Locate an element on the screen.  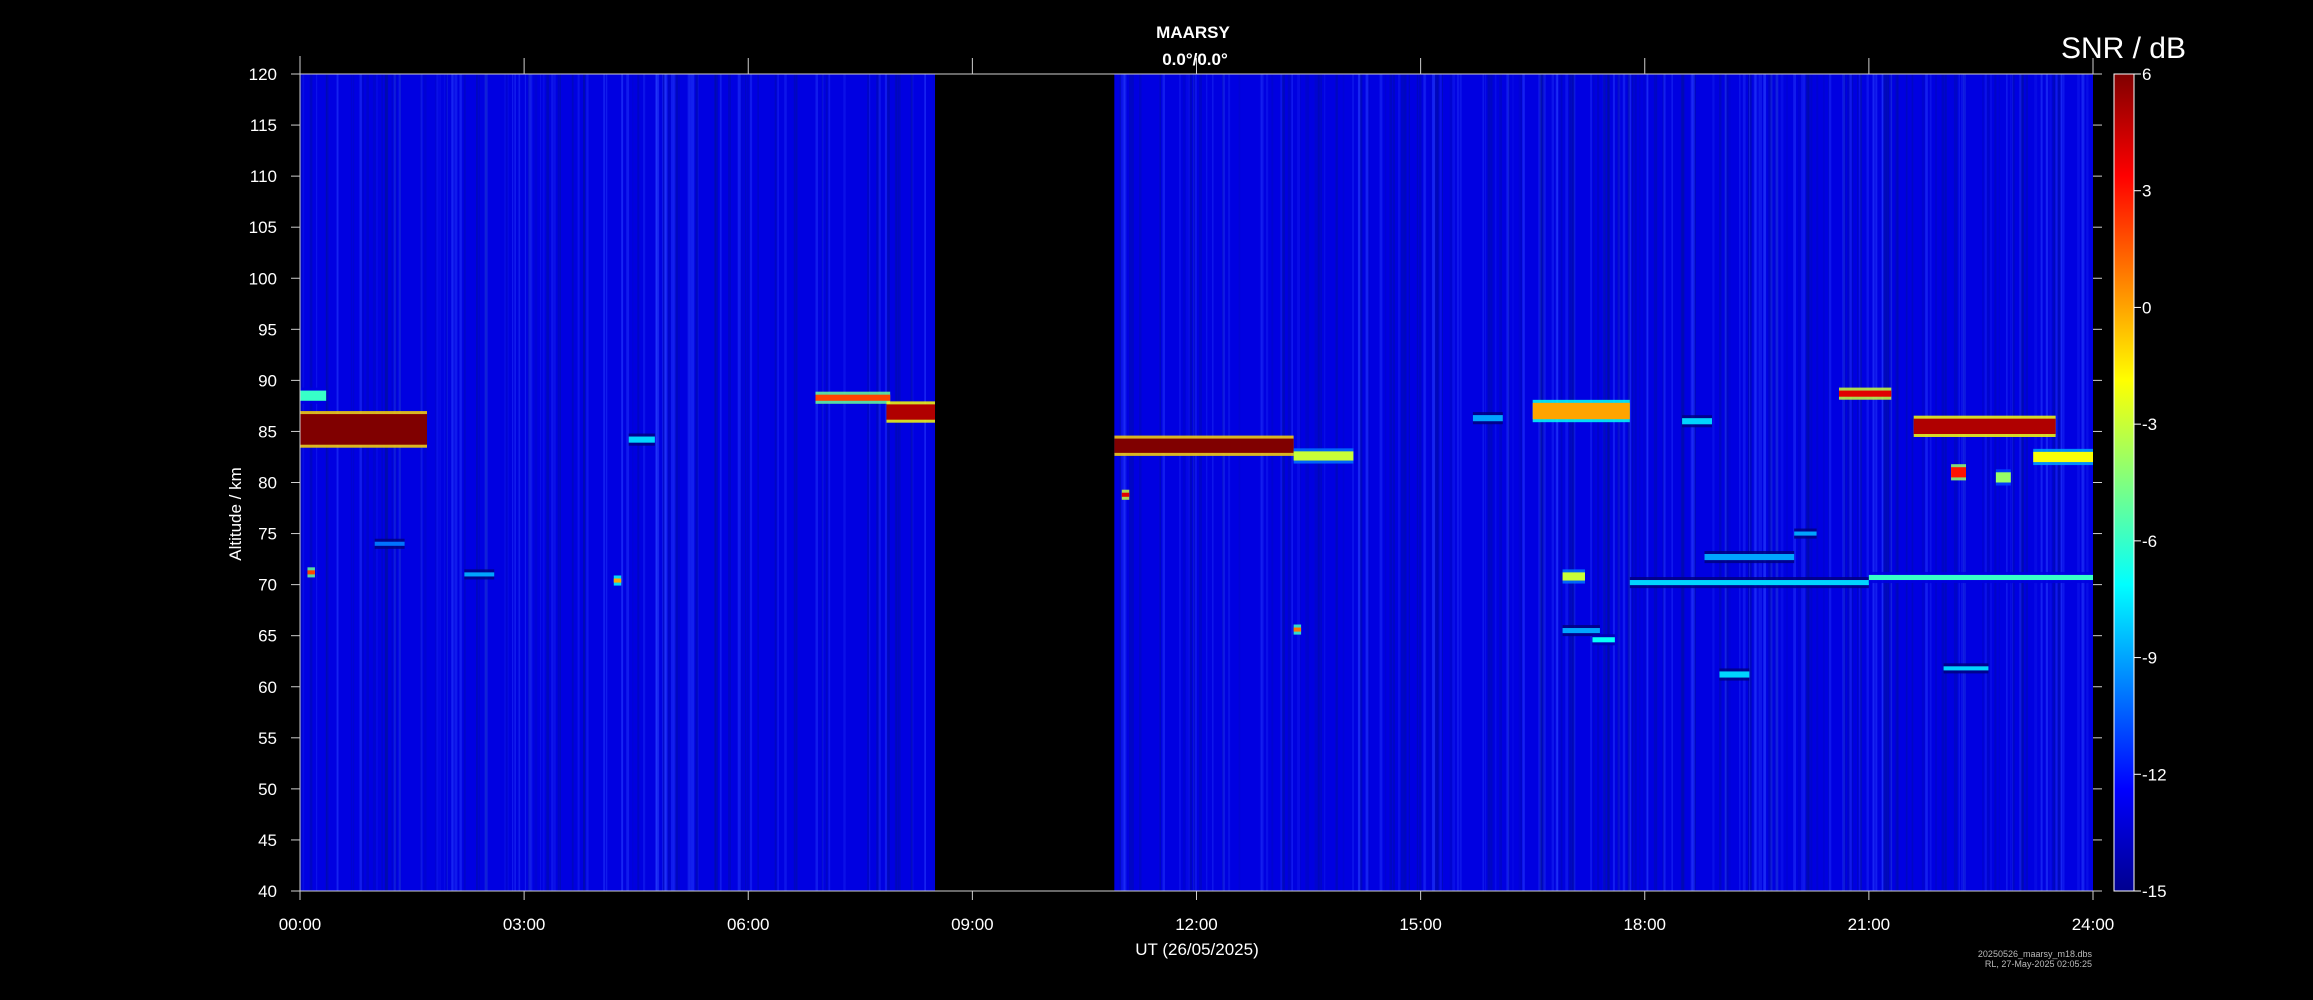
colorbar-tick-label: 3 is located at coordinates (2146, 191).